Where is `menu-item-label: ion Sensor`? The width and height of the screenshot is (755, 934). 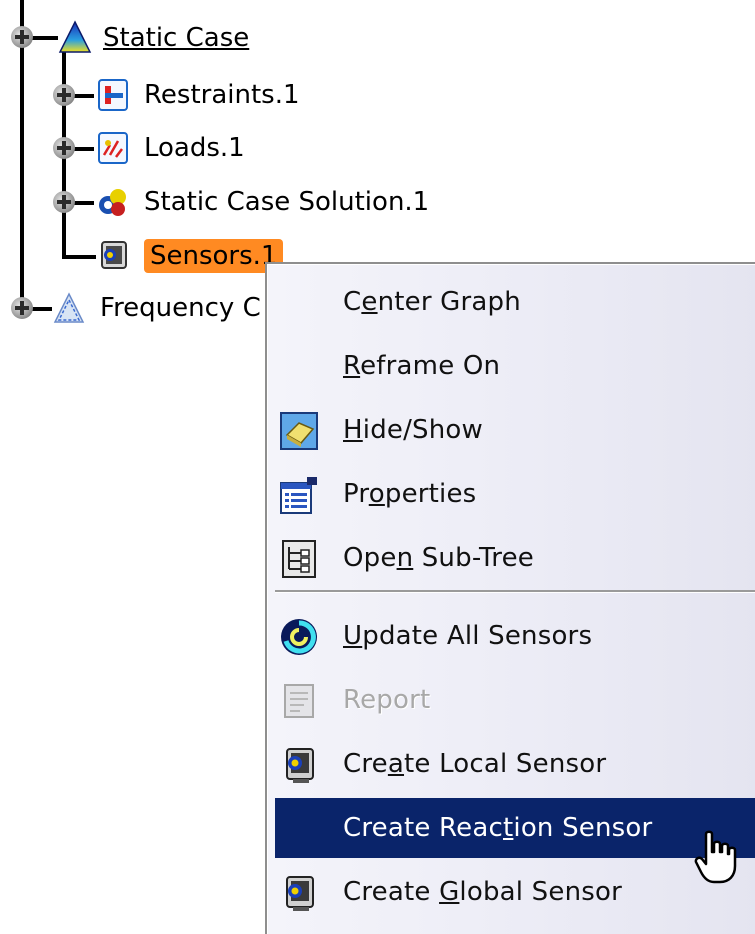
menu-item-label: ion Sensor is located at coordinates (583, 828).